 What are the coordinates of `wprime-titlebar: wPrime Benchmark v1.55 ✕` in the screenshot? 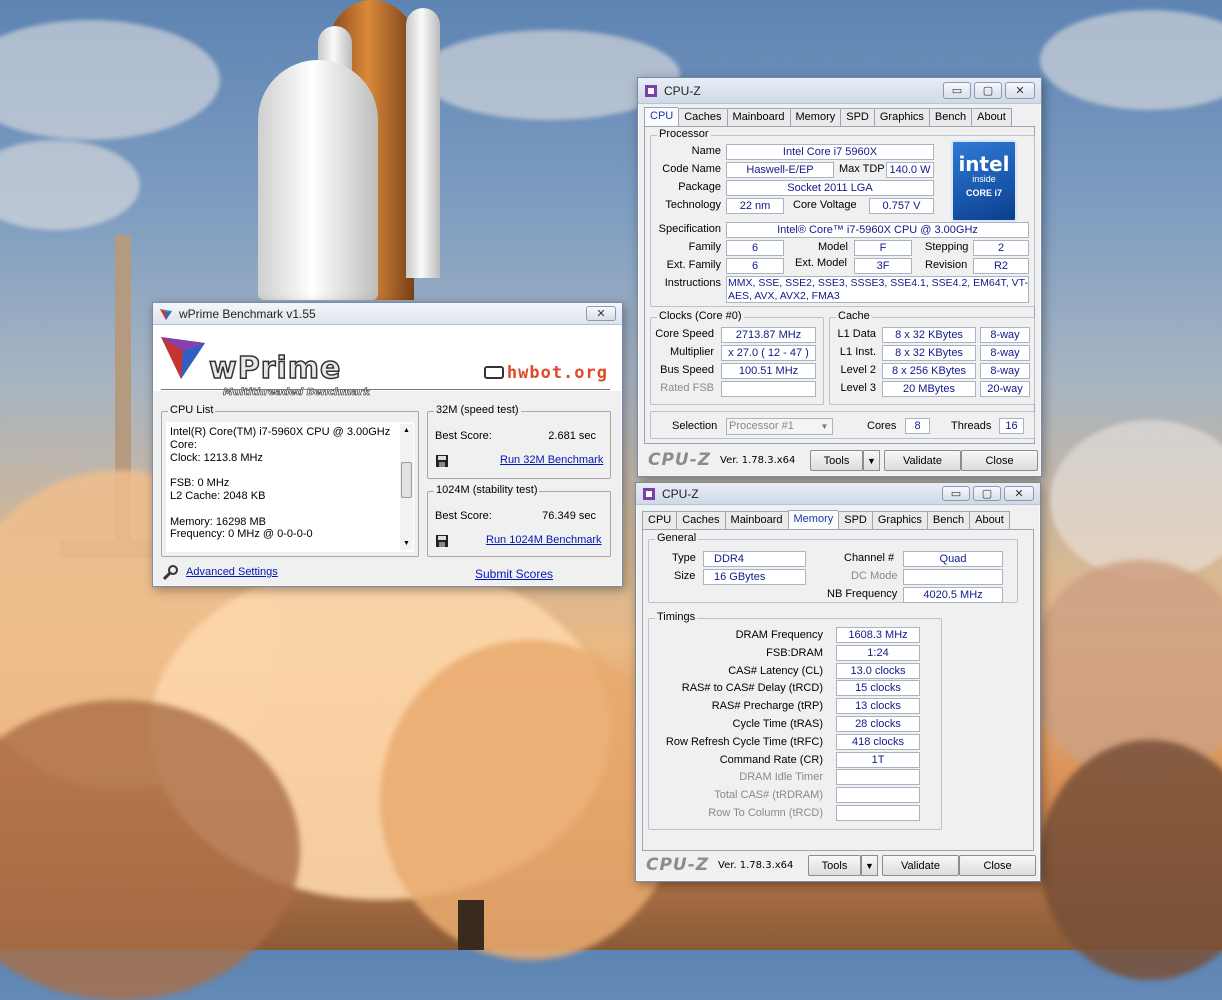 It's located at (387, 314).